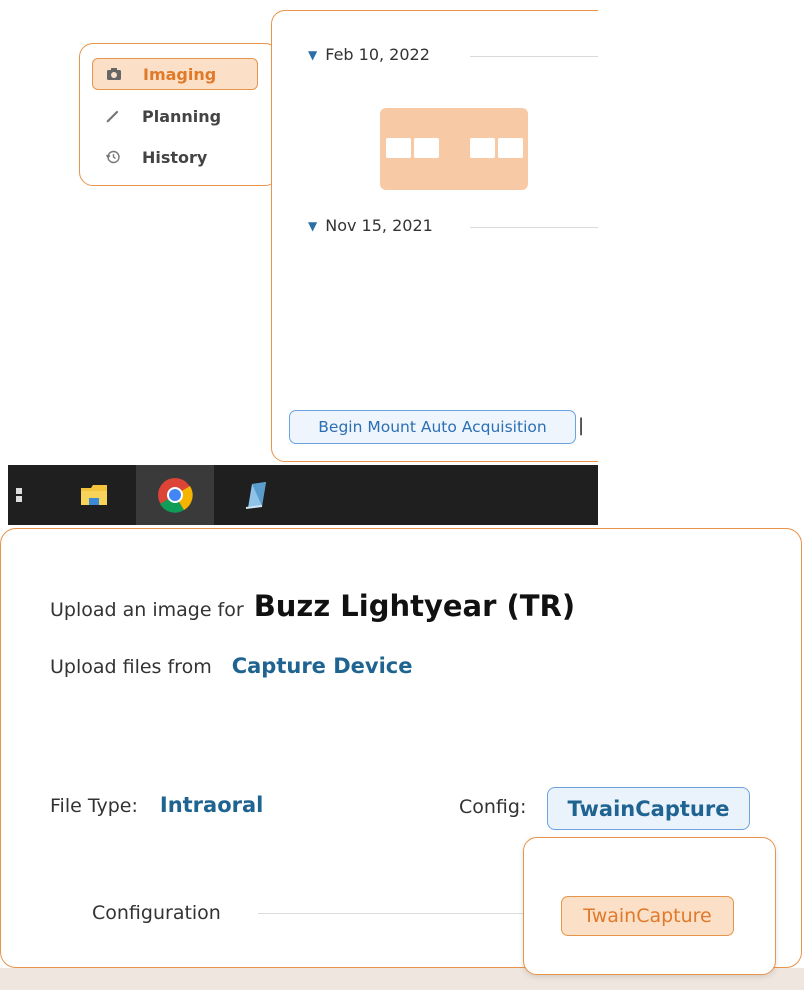  I want to click on file-type-label: File Type:, so click(94, 806).